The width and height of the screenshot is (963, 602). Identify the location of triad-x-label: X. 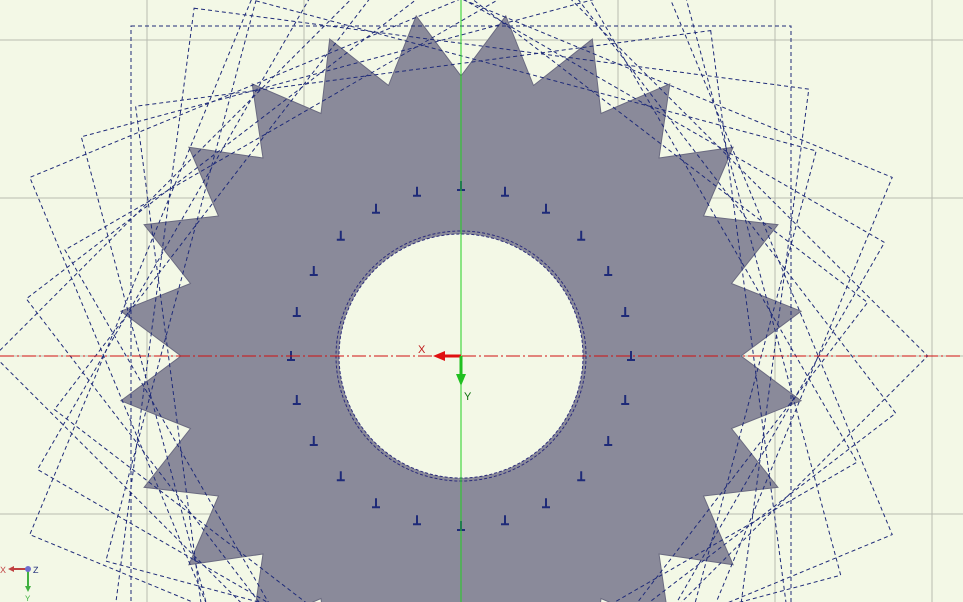
(3, 570).